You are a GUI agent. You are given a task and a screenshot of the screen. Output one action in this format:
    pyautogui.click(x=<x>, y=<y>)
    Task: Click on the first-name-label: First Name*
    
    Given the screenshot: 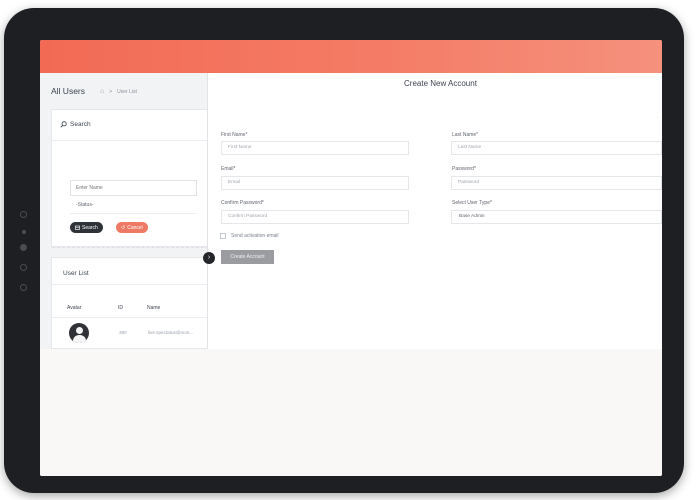 What is the action you would take?
    pyautogui.click(x=234, y=135)
    